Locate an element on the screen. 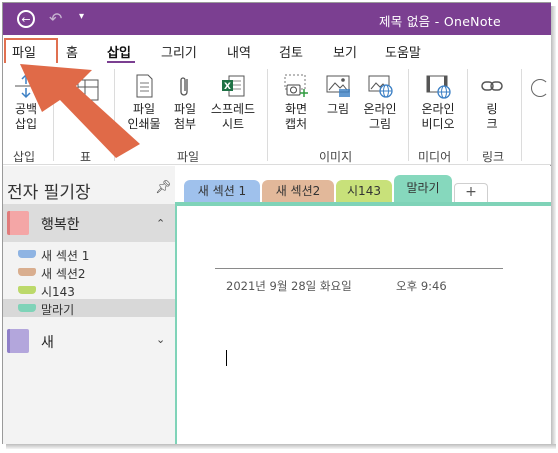  table-button: ⌄ is located at coordinates (88, 99).